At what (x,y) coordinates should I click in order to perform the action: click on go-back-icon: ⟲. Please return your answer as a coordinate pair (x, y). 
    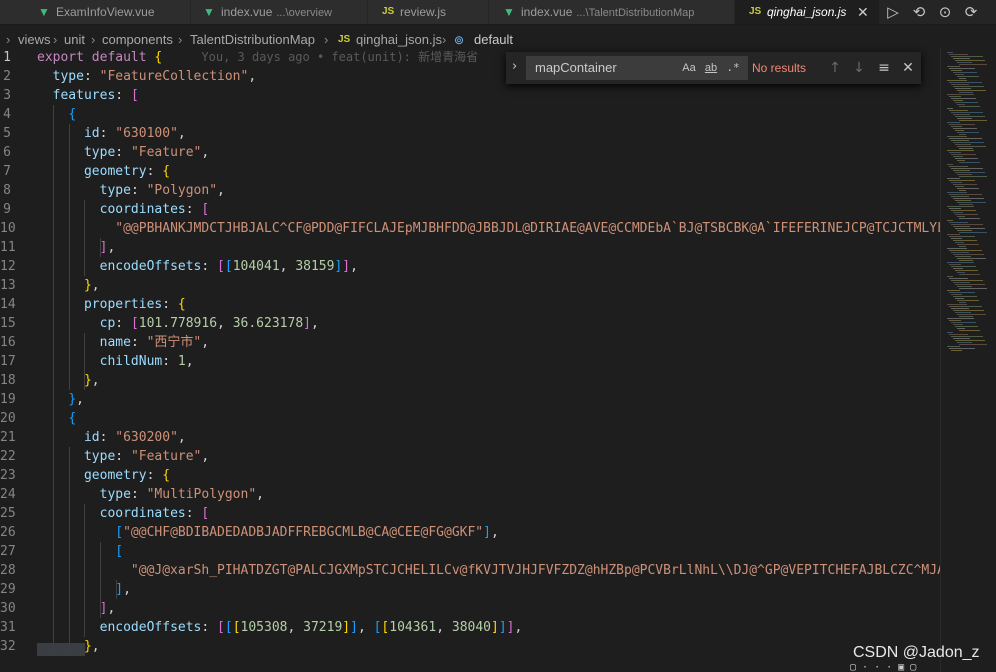
    Looking at the image, I should click on (919, 12).